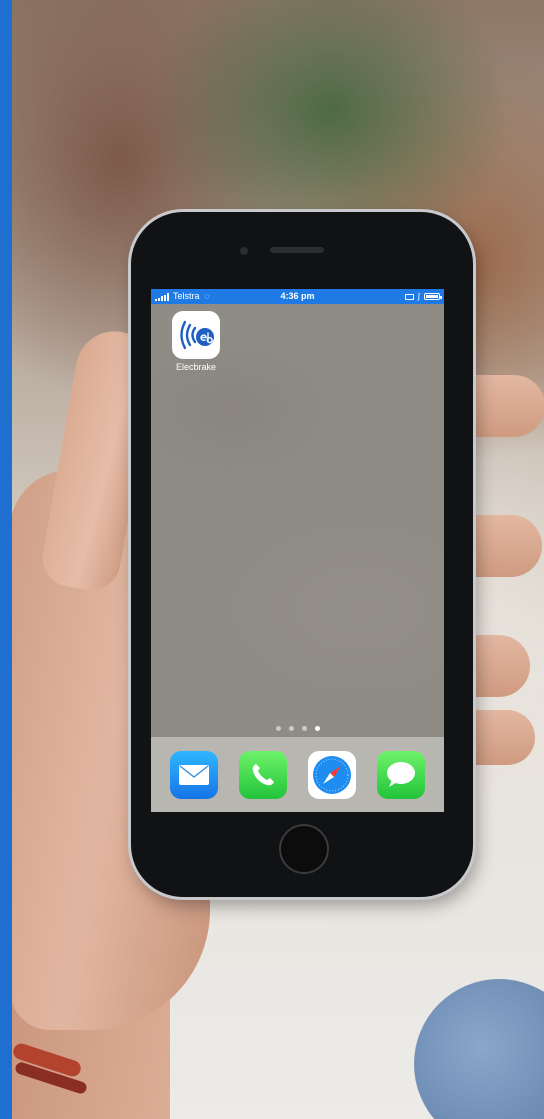  Describe the element at coordinates (6, 559) in the screenshot. I see `accent-bar` at that location.